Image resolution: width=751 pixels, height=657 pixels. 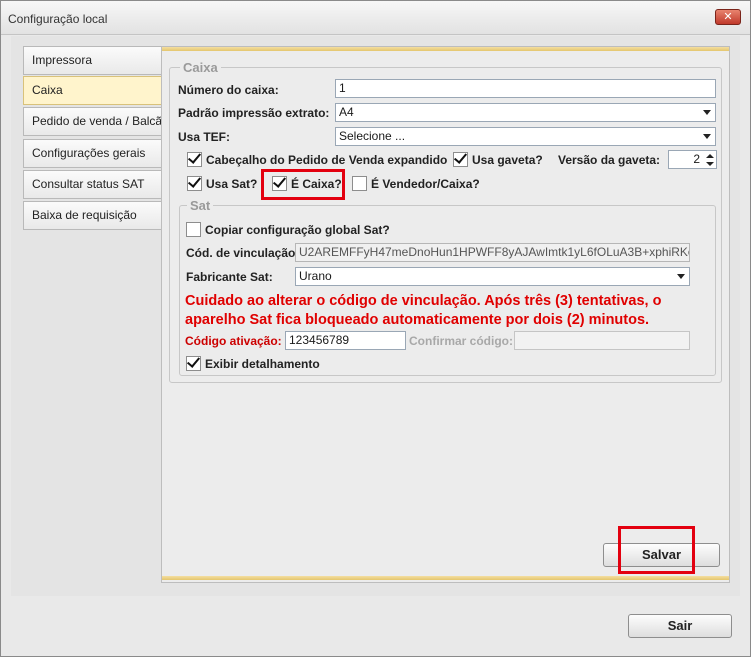 I want to click on panel-top-accent, so click(x=445, y=49).